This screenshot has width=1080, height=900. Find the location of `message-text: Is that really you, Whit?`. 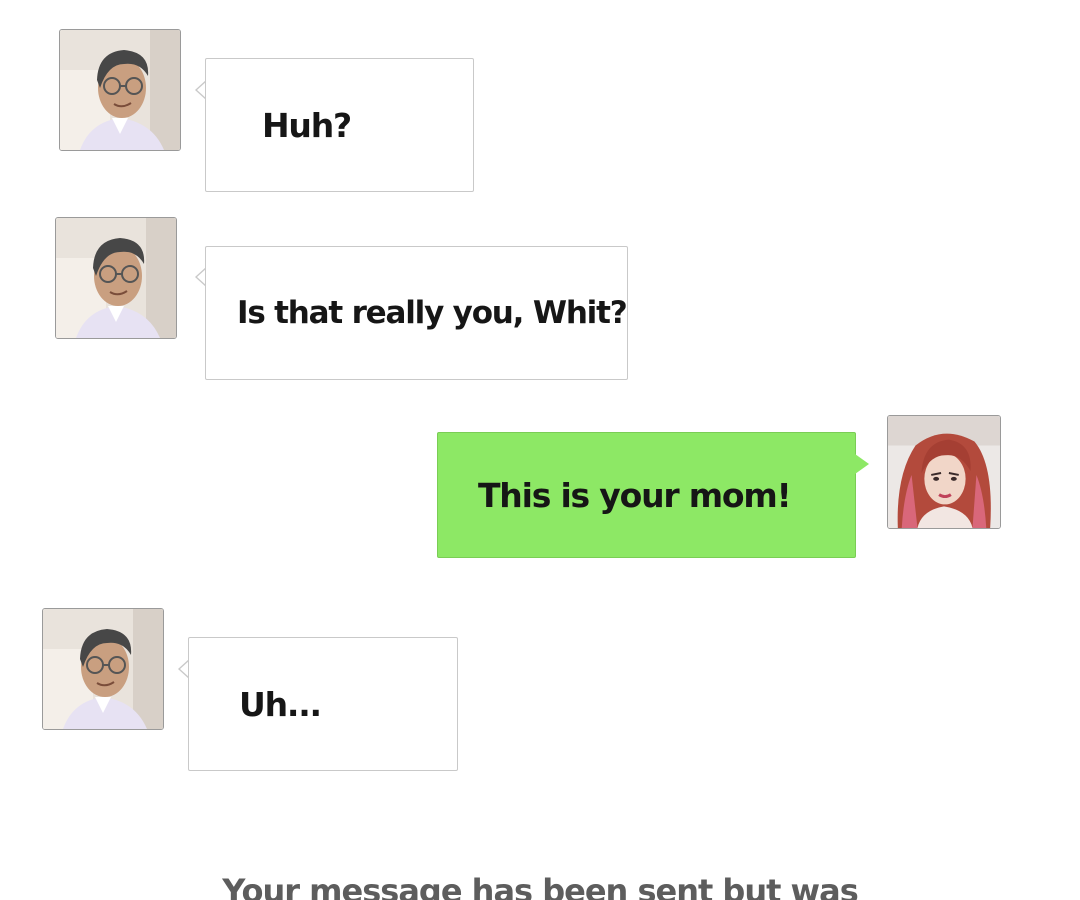

message-text: Is that really you, Whit? is located at coordinates (432, 313).